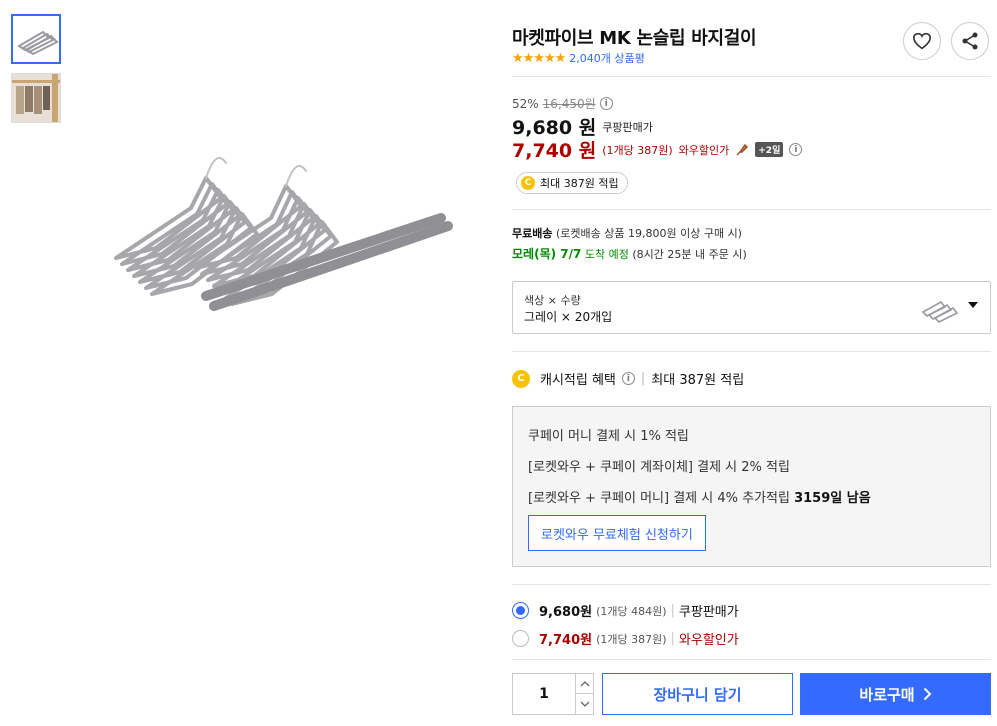 The image size is (997, 726). What do you see at coordinates (606, 58) in the screenshot?
I see `review-count-link: 2,040개 상품평` at bounding box center [606, 58].